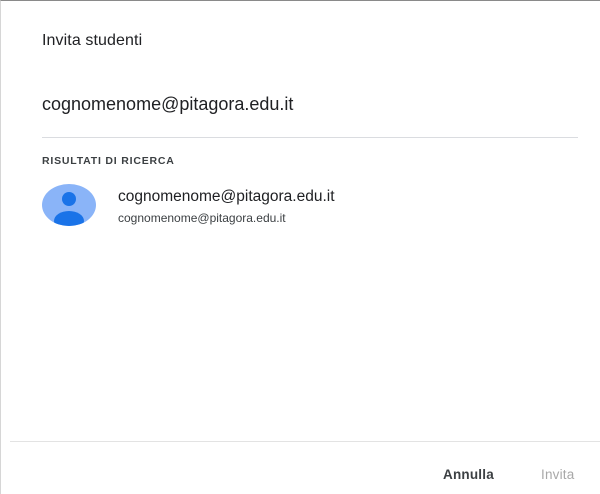  I want to click on search-input, so click(310, 104).